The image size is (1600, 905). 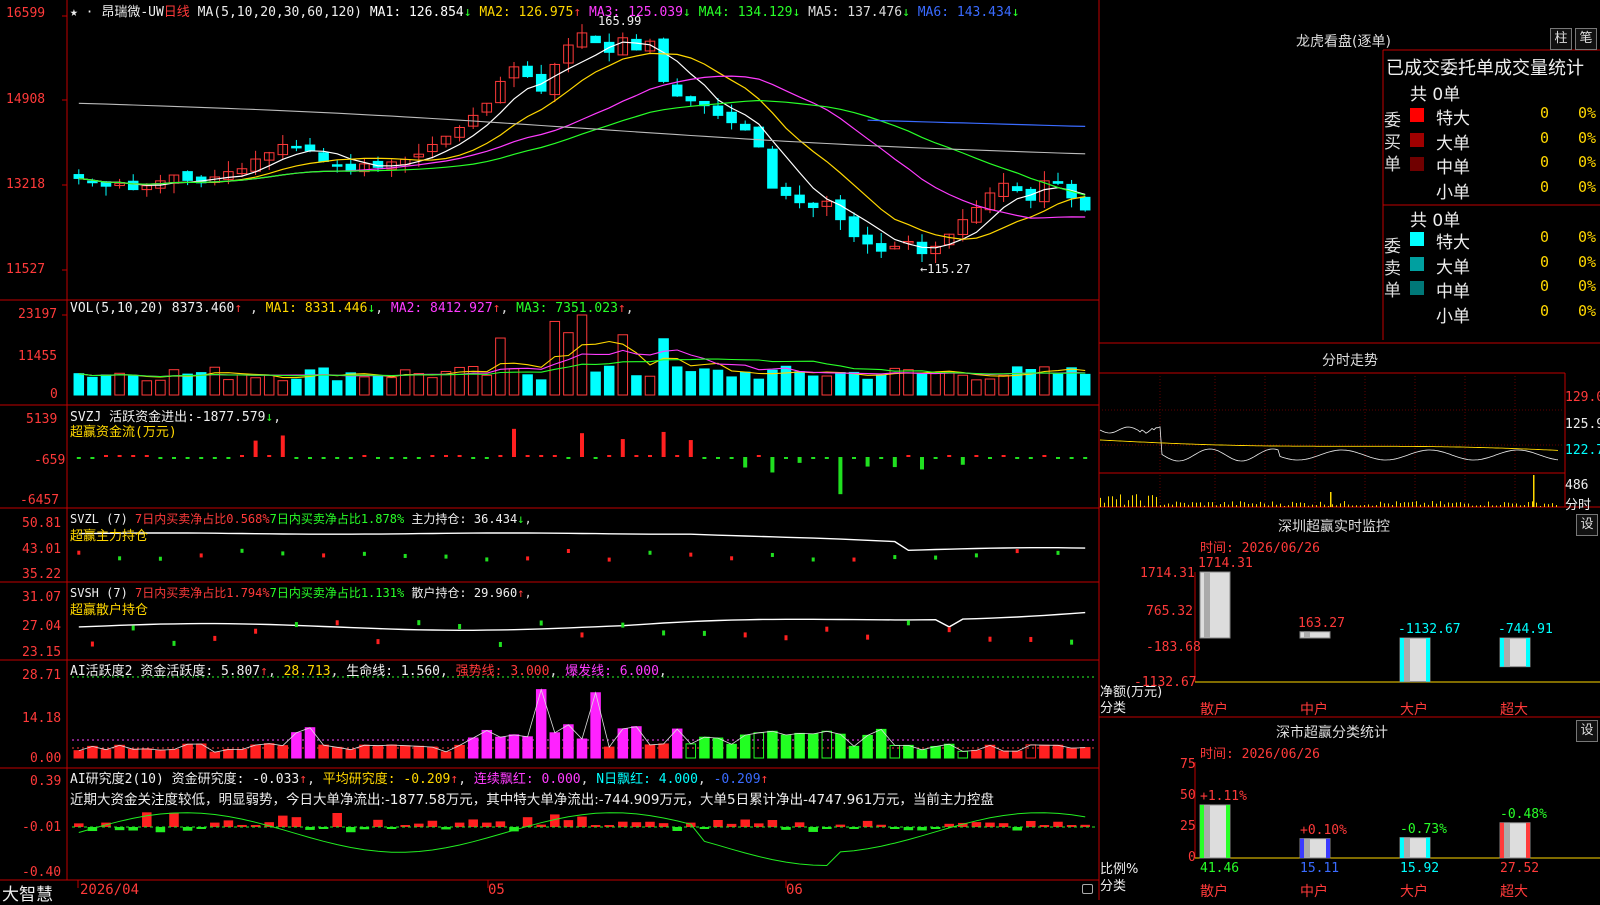 What do you see at coordinates (386, 779) in the screenshot?
I see `ai-research-b: 平均研究度: -0.209` at bounding box center [386, 779].